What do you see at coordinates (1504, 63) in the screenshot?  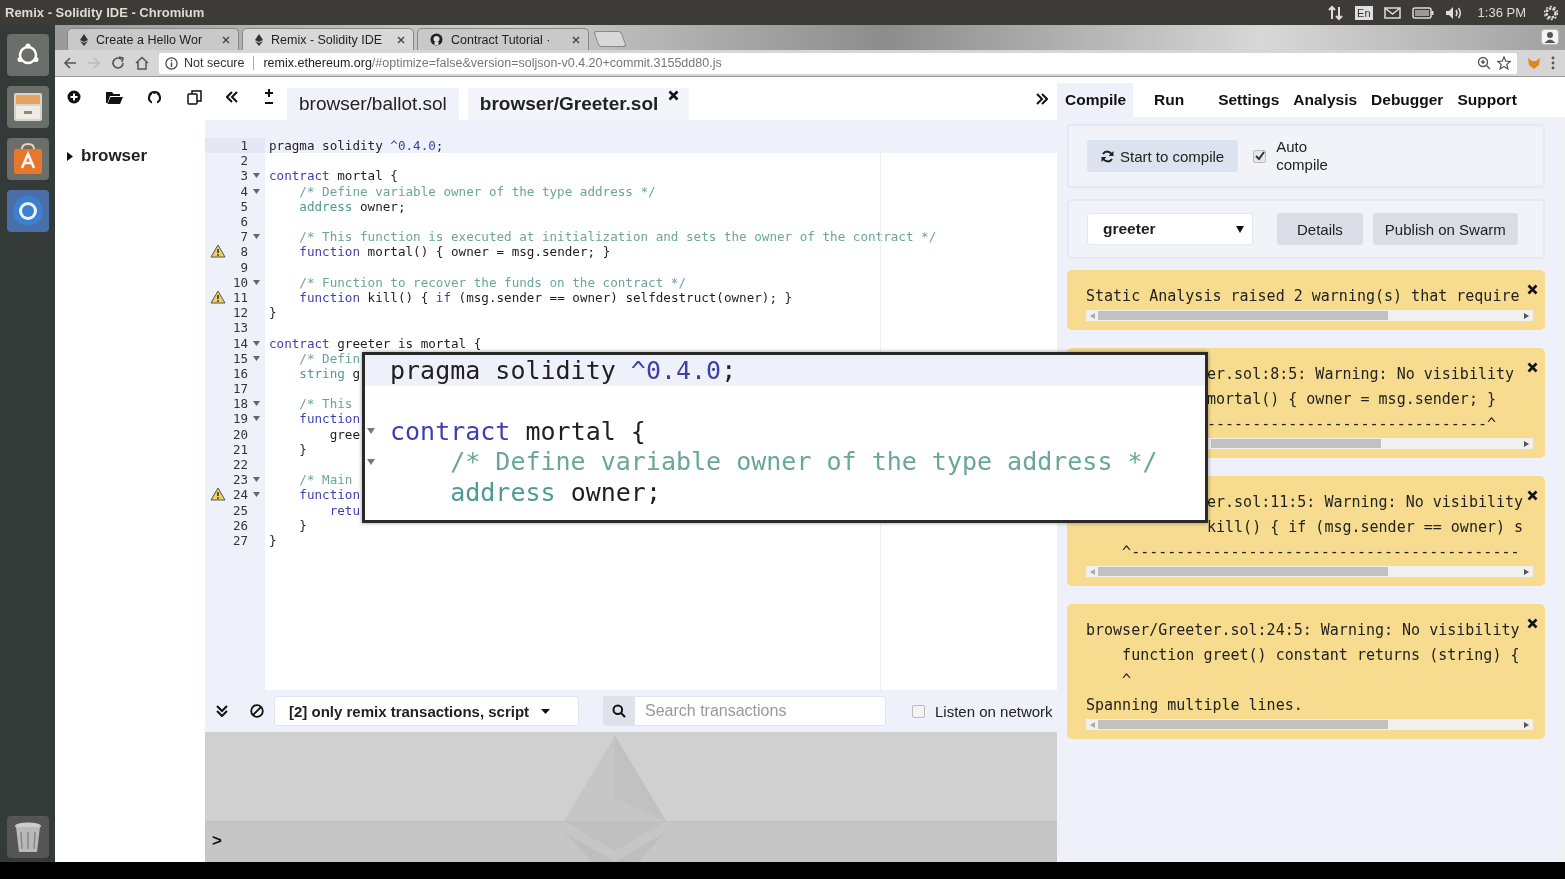 I see `star-icon` at bounding box center [1504, 63].